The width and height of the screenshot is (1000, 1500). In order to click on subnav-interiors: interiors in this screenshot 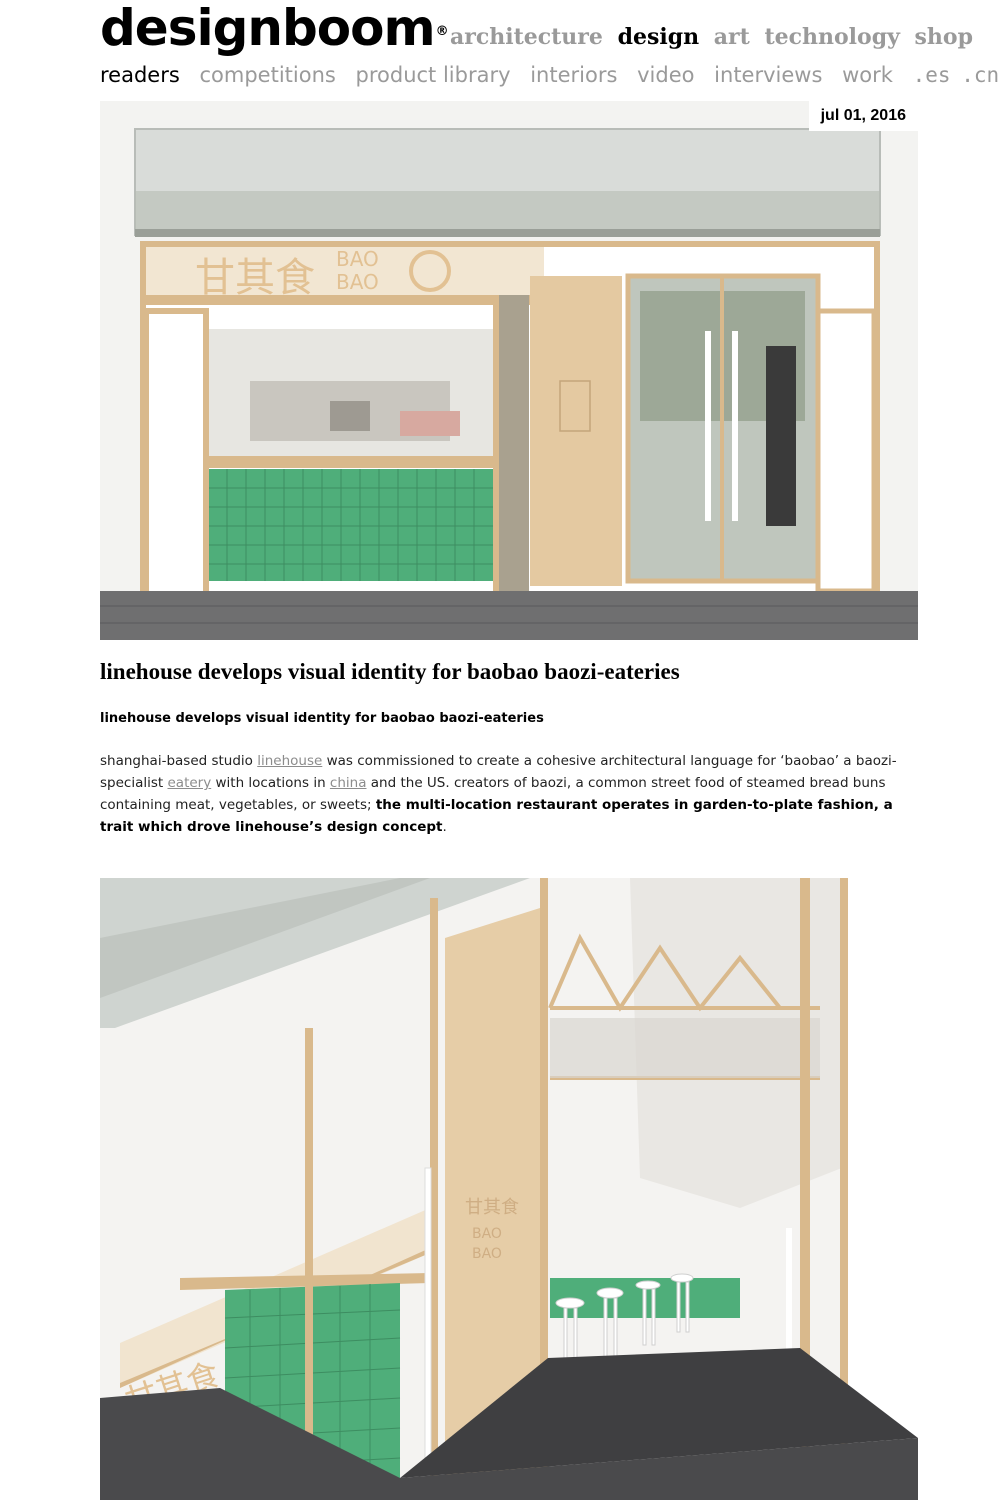, I will do `click(573, 75)`.